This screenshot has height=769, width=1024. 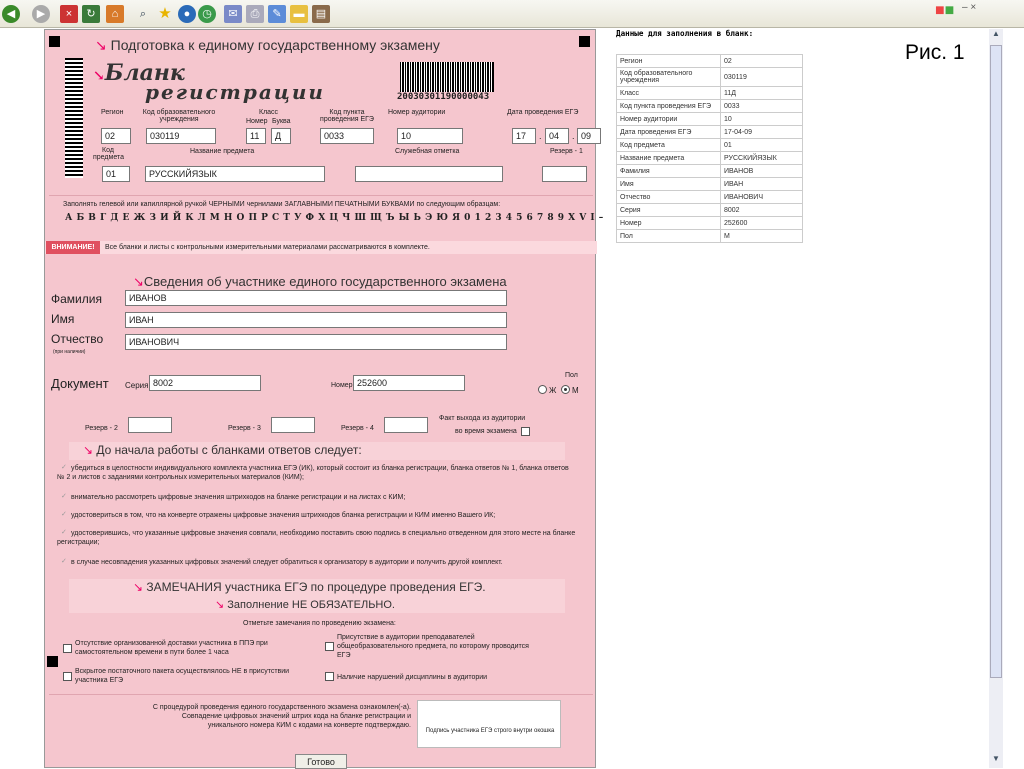 What do you see at coordinates (329, 676) in the screenshot?
I see `remark-4-checkbox` at bounding box center [329, 676].